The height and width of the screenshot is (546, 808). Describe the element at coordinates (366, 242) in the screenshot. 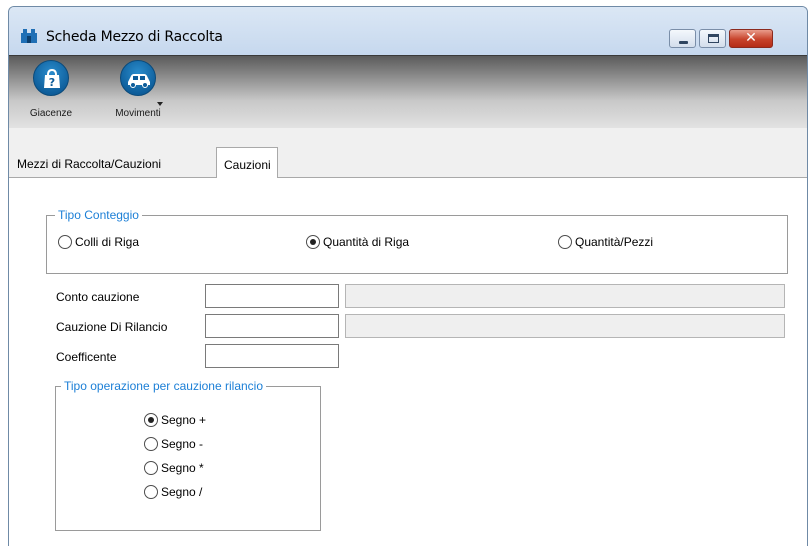

I see `radio-label: Quantità di Riga` at that location.